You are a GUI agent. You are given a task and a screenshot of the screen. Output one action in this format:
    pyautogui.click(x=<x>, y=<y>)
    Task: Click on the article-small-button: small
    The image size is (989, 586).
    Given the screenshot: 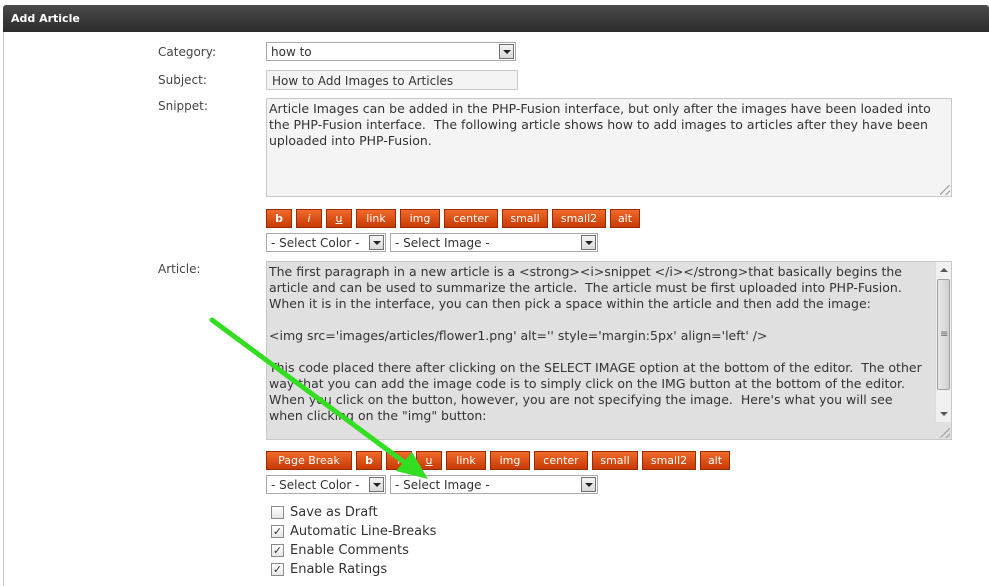 What is the action you would take?
    pyautogui.click(x=615, y=460)
    